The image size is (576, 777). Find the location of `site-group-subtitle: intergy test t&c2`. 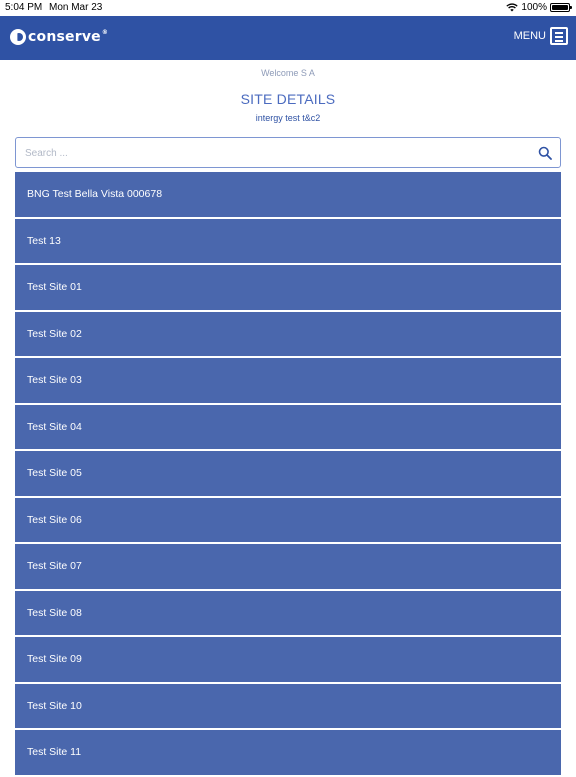

site-group-subtitle: intergy test t&c2 is located at coordinates (288, 118).